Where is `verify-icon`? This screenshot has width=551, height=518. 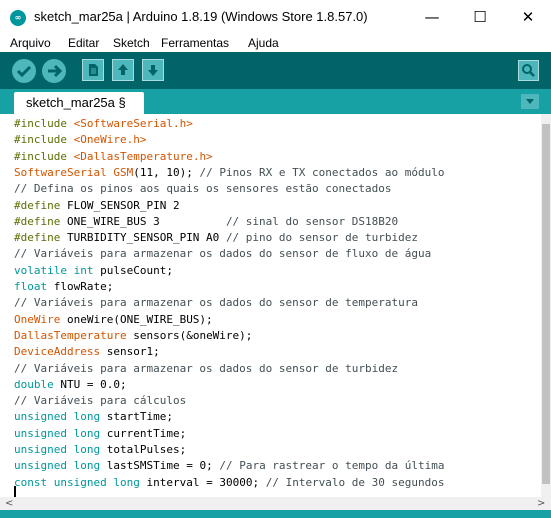
verify-icon is located at coordinates (24, 71).